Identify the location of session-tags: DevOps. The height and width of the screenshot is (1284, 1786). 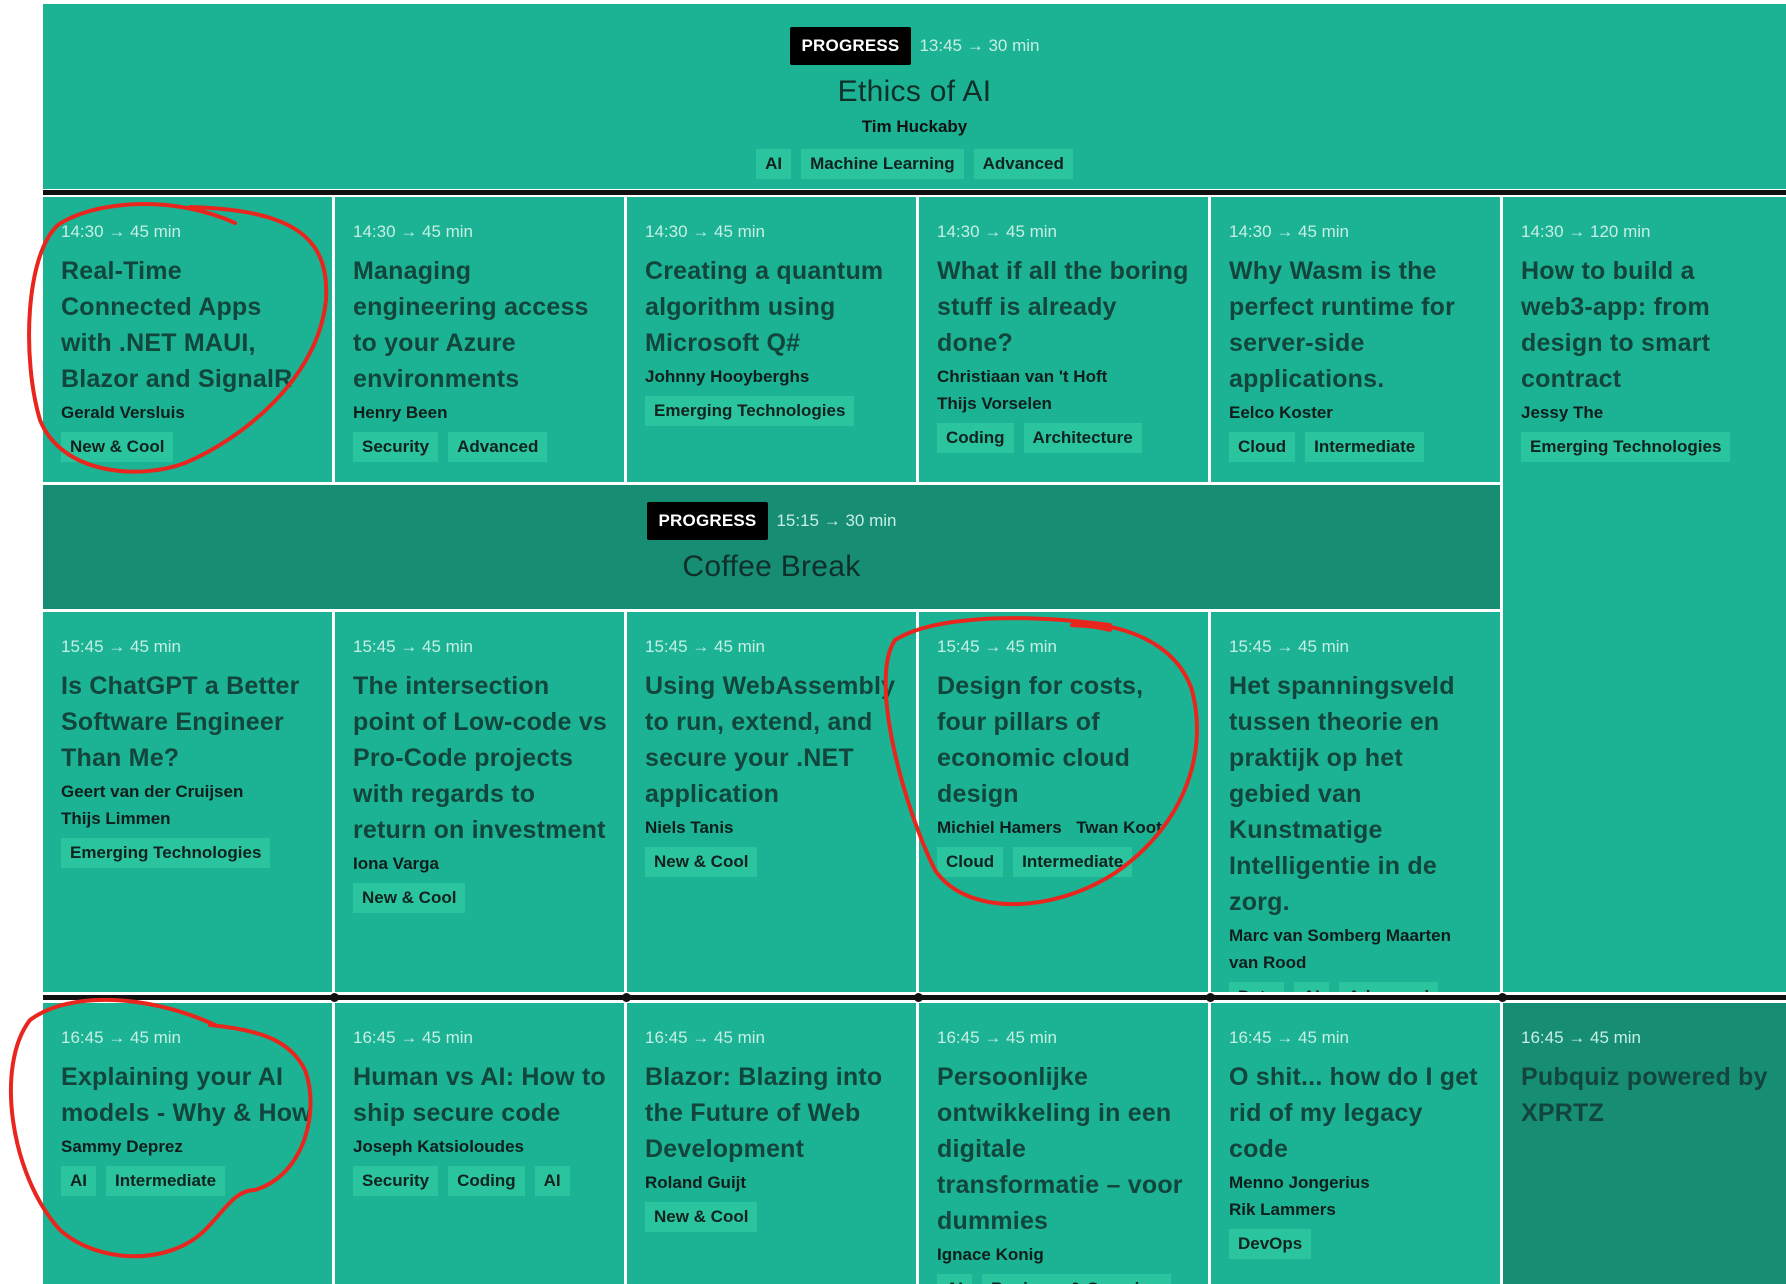
(1356, 1244).